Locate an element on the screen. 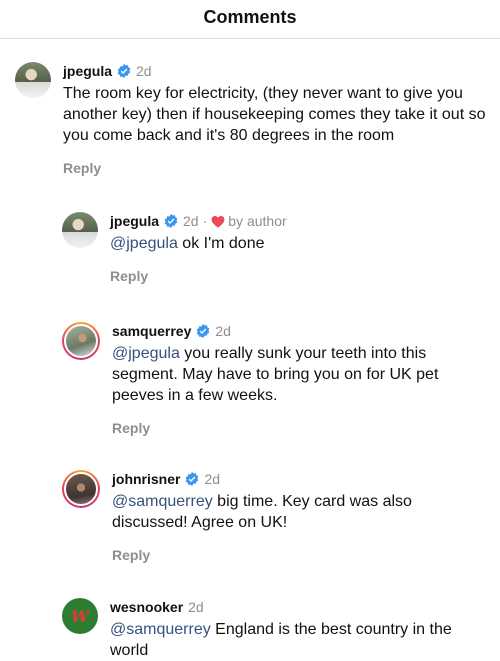 This screenshot has height=661, width=500. liked-by-author-label: by author is located at coordinates (257, 221).